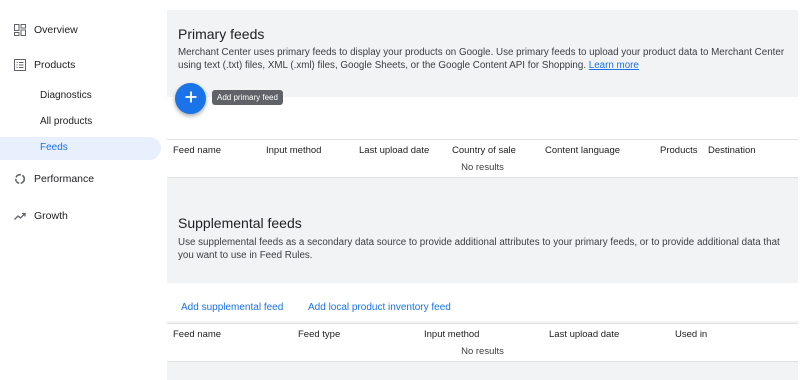 The width and height of the screenshot is (800, 380). What do you see at coordinates (221, 34) in the screenshot?
I see `primary-feeds-title: Primary feeds` at bounding box center [221, 34].